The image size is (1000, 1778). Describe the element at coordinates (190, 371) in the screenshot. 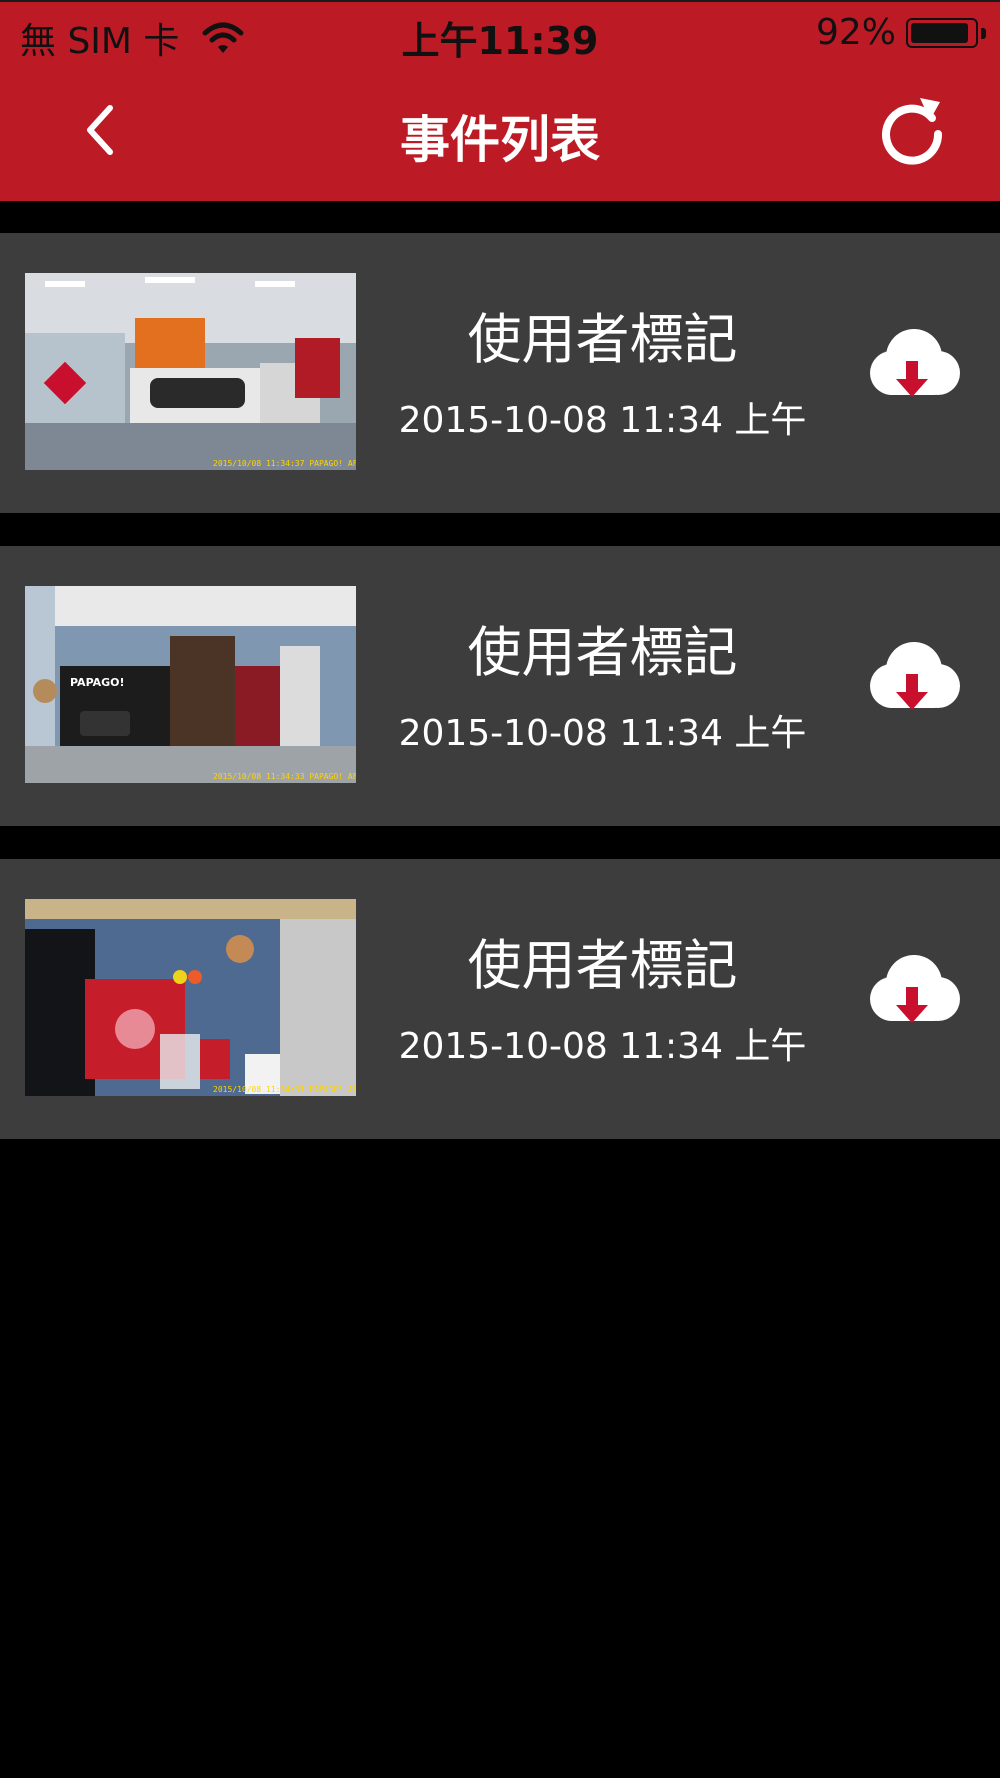

I see `event-thumbnail: 2015/10/08 11:34:37 PAPAGO! AF` at that location.